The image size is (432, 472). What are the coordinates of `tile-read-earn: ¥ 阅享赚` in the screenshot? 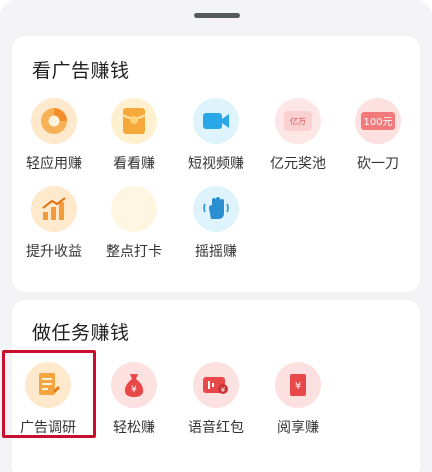 It's located at (298, 401).